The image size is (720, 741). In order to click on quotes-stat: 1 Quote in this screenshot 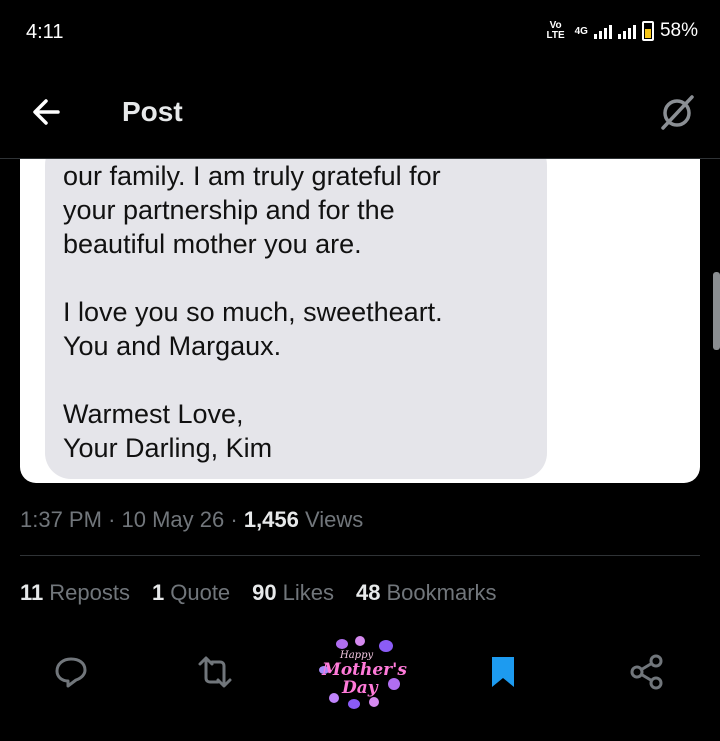, I will do `click(191, 593)`.